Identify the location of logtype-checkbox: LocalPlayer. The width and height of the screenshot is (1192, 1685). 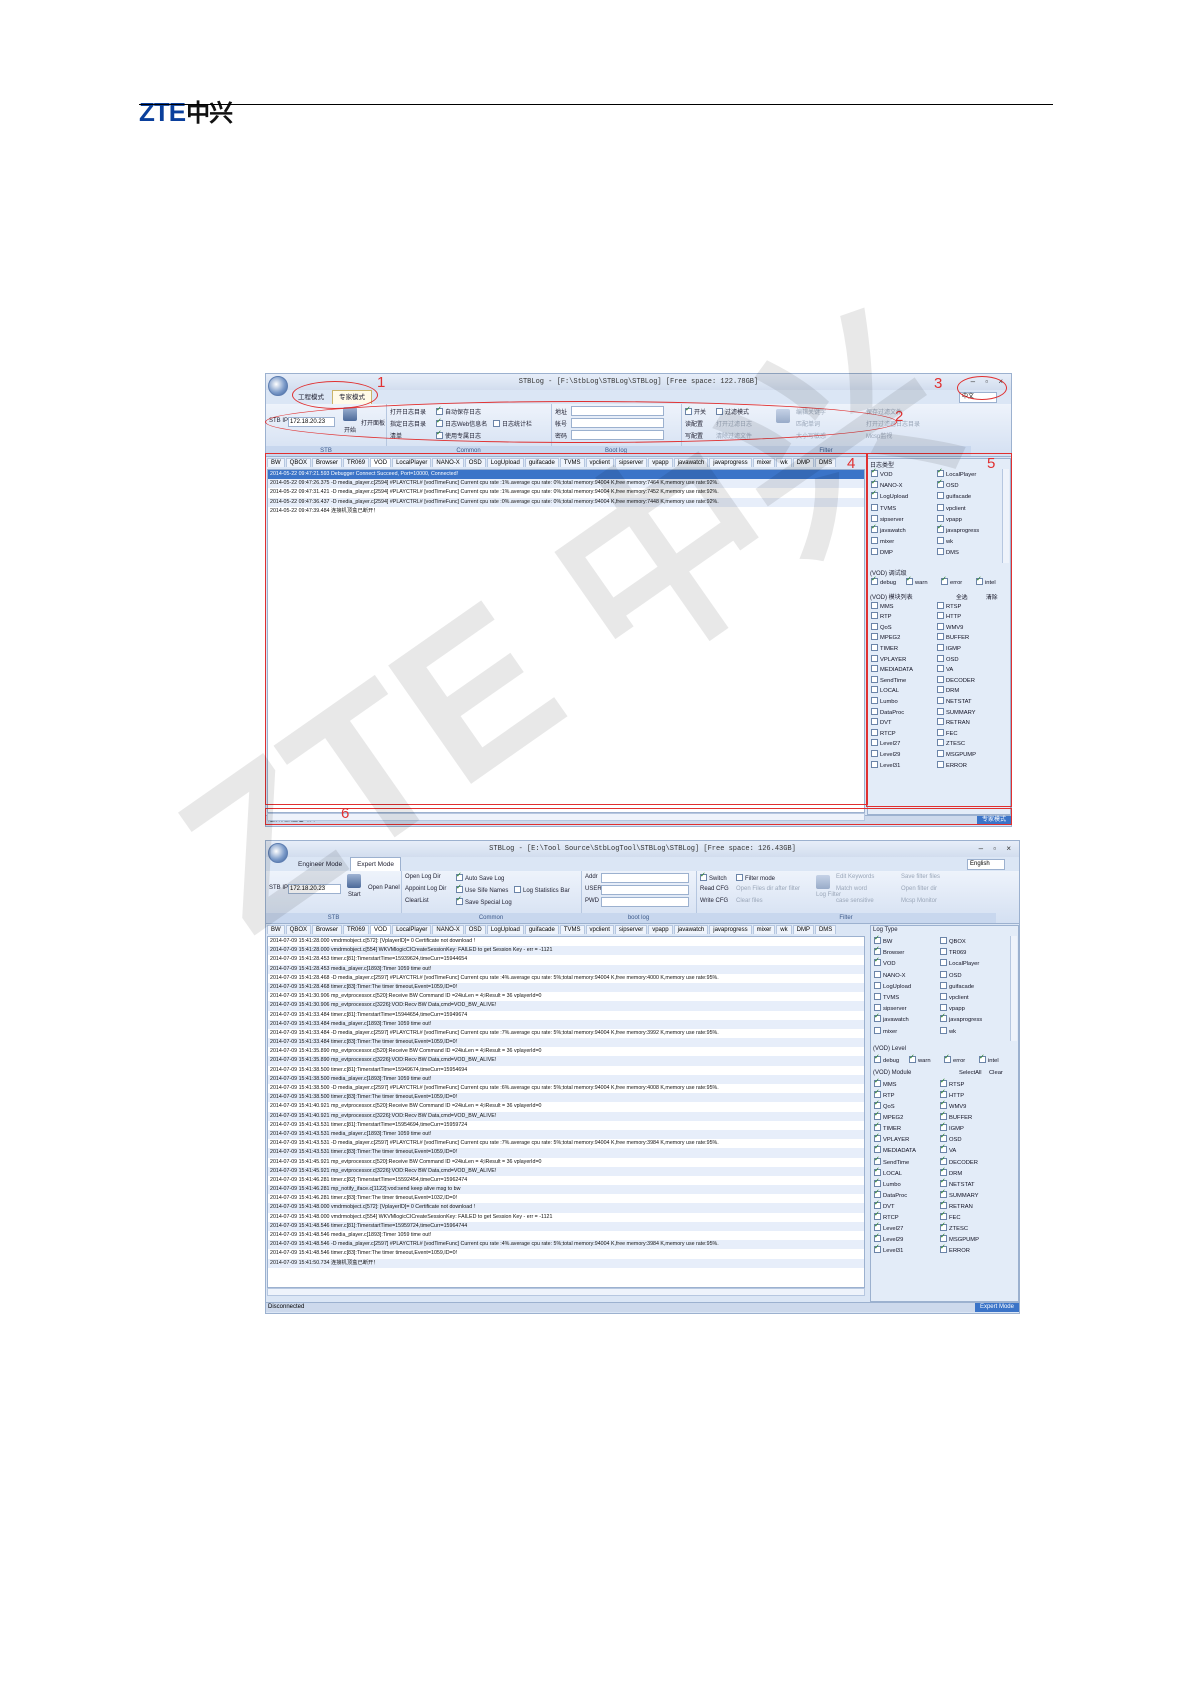
(959, 963).